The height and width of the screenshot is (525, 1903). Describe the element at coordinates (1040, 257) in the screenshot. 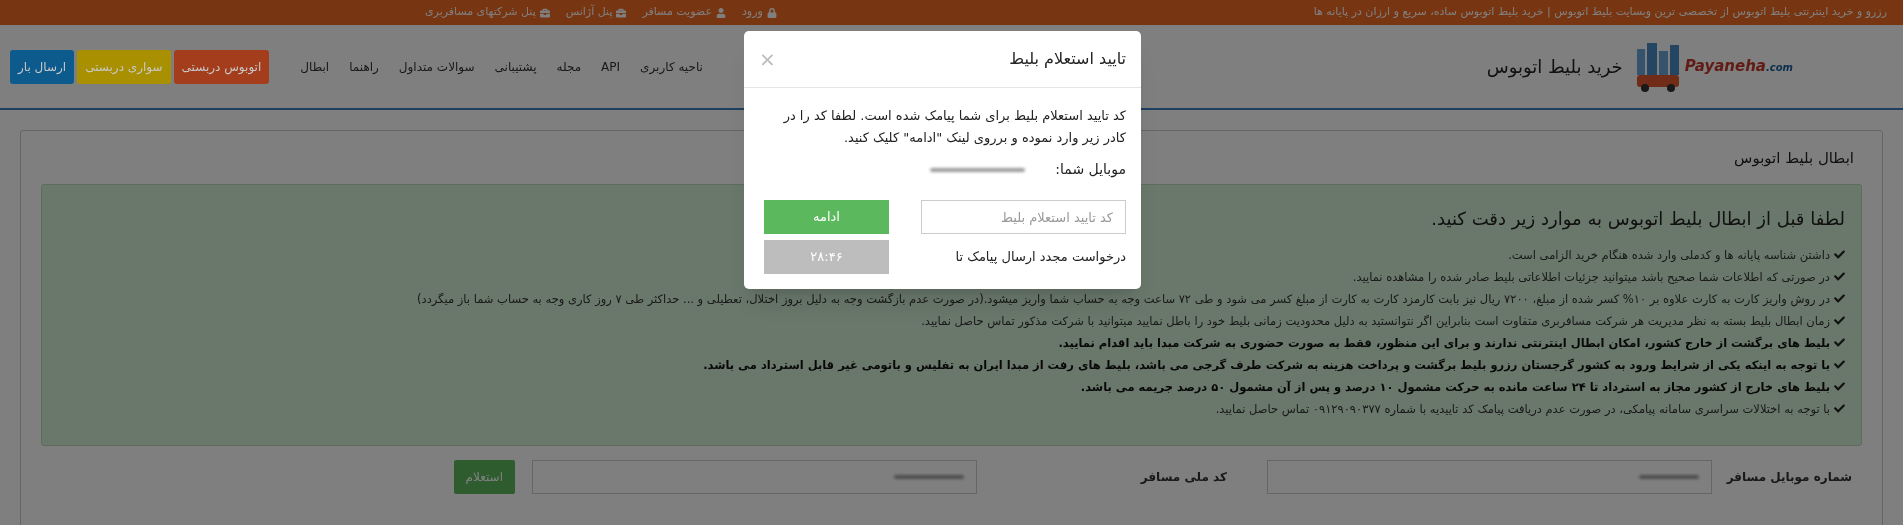

I see `resend-text: درخواست مجدد ارسال پیامک تا` at that location.